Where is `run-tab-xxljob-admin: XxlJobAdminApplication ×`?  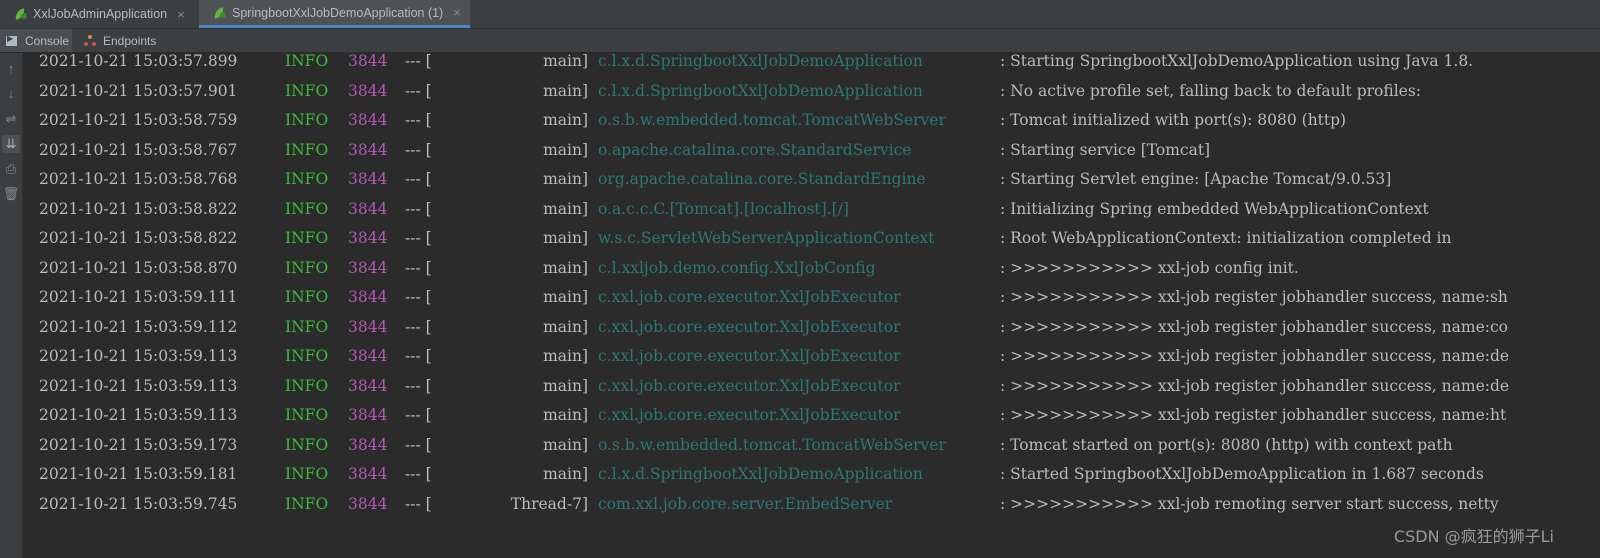
run-tab-xxljob-admin: XxlJobAdminApplication × is located at coordinates (98, 14).